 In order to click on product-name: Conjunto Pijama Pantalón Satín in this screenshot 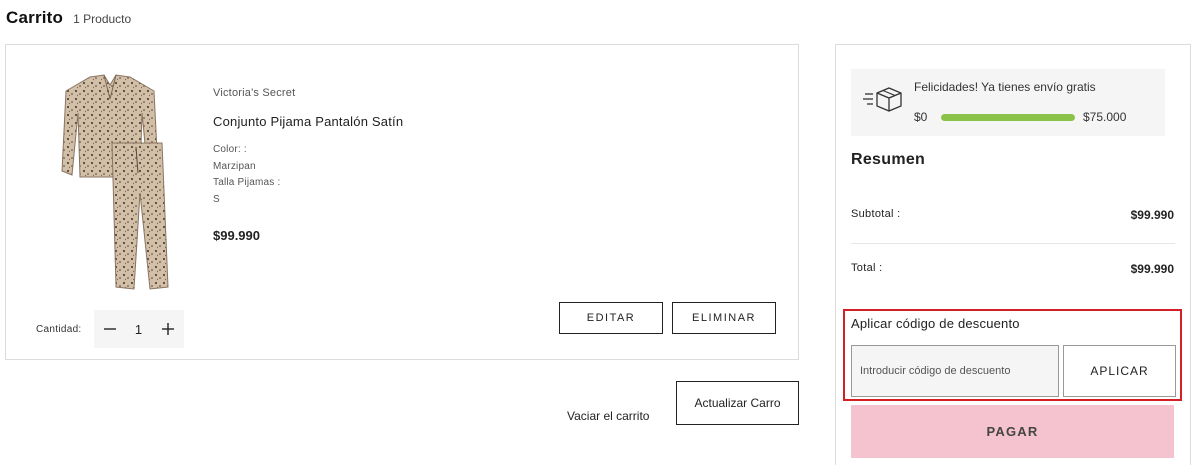, I will do `click(373, 121)`.